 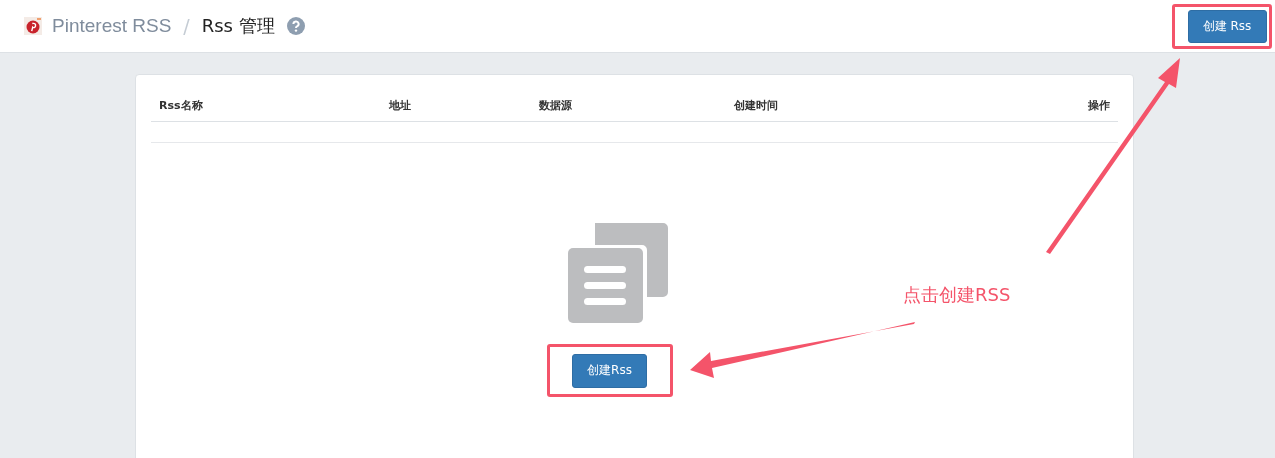 What do you see at coordinates (556, 105) in the screenshot?
I see `column-header: 数据源` at bounding box center [556, 105].